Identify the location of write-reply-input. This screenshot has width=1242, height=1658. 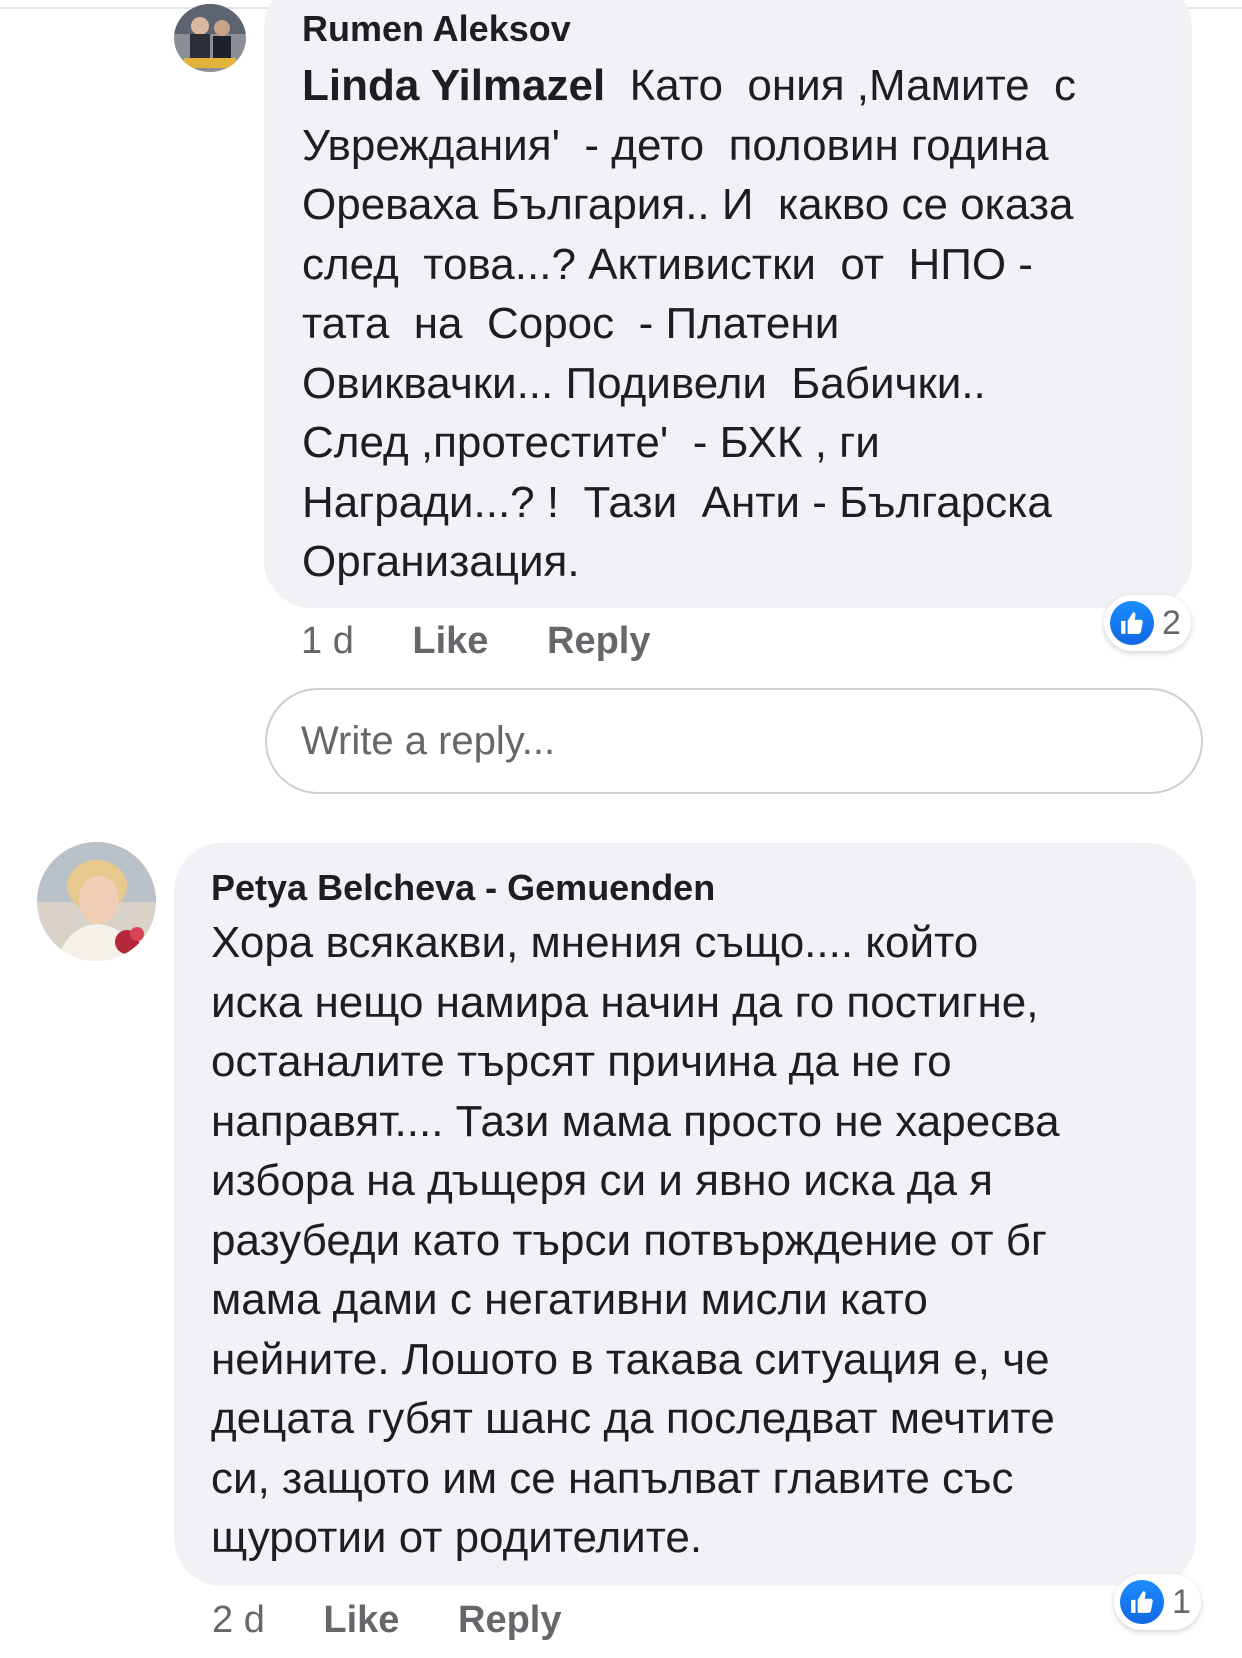
(734, 741).